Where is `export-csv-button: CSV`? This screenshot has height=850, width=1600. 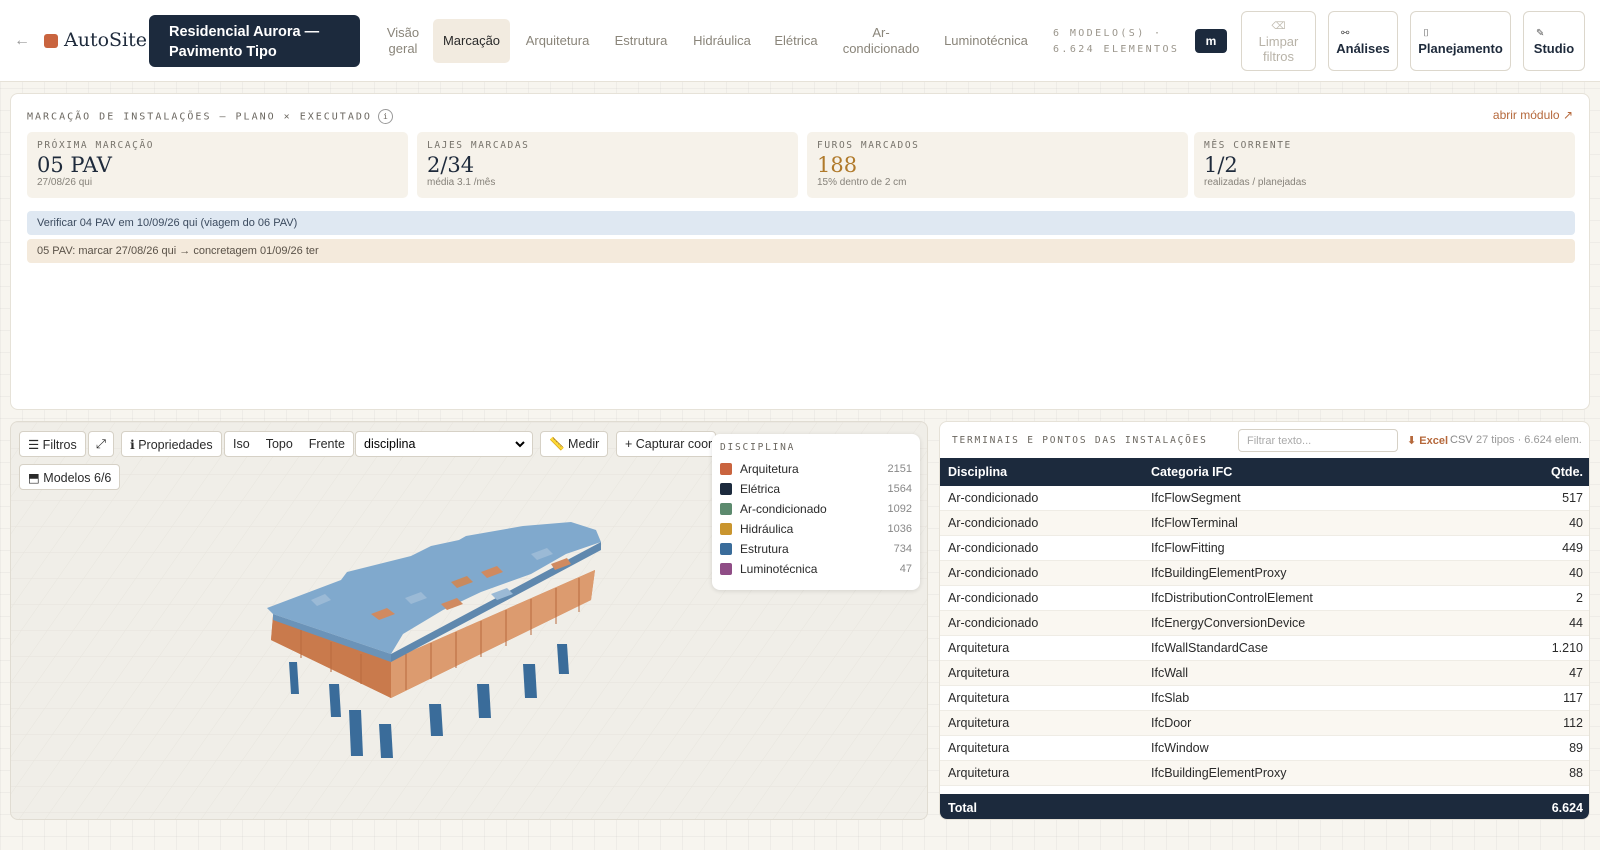
export-csv-button: CSV is located at coordinates (1461, 440).